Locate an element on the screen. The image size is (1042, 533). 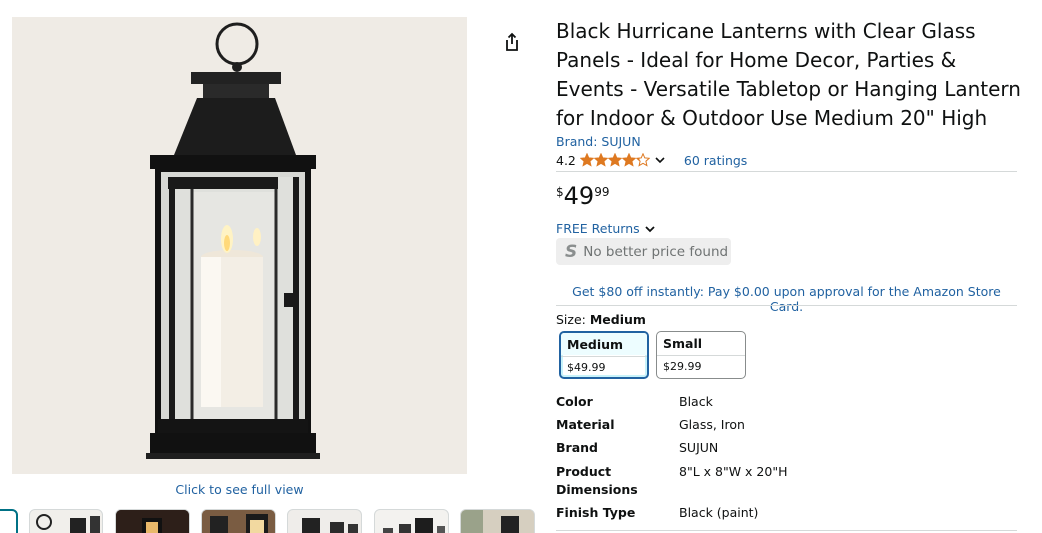
rating-row: 4.2 60 ratings is located at coordinates (651, 160).